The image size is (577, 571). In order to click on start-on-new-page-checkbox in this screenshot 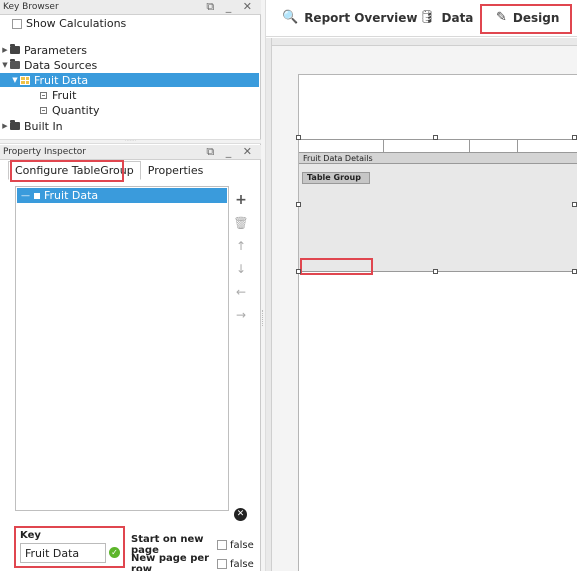, I will do `click(222, 545)`.